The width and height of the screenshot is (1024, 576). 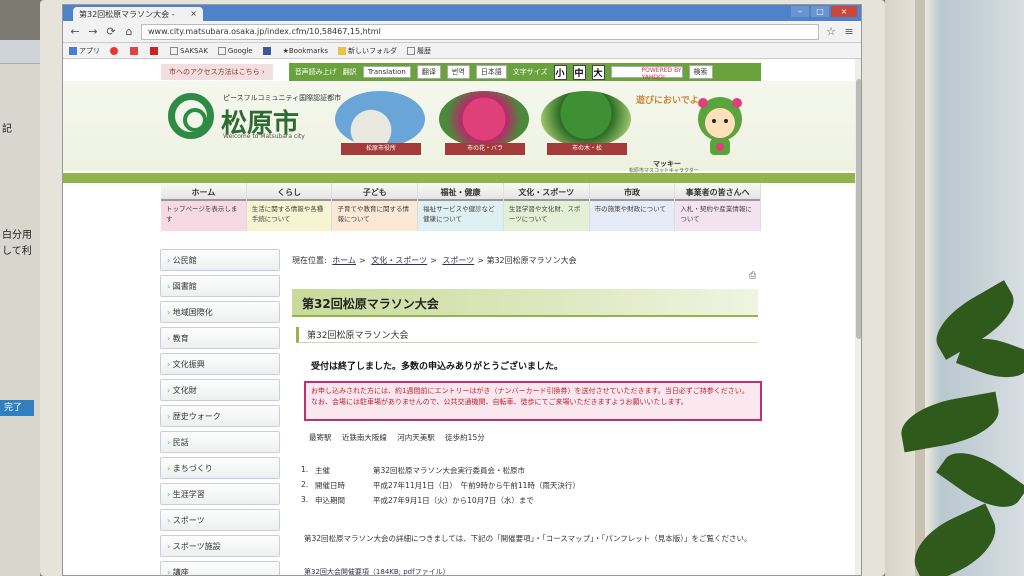 I want to click on info-row: 2. 開催日時 平成27年11月1日（日） 午前9時から午前11時（雨天決行）, so click(x=440, y=487).